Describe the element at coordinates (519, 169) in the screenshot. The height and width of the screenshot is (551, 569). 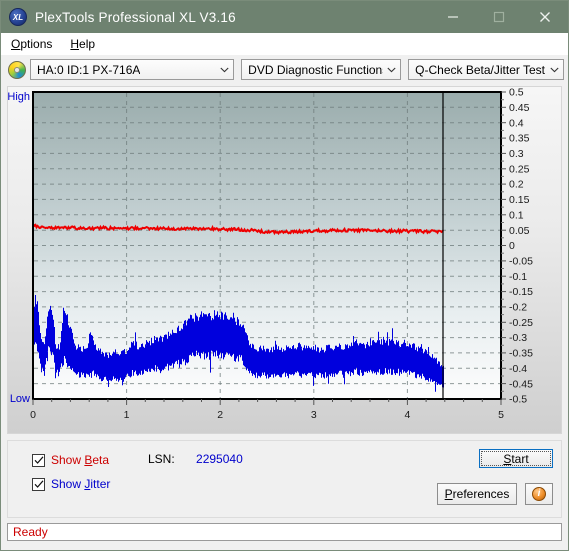
I see `y-tick-label: 0.25` at that location.